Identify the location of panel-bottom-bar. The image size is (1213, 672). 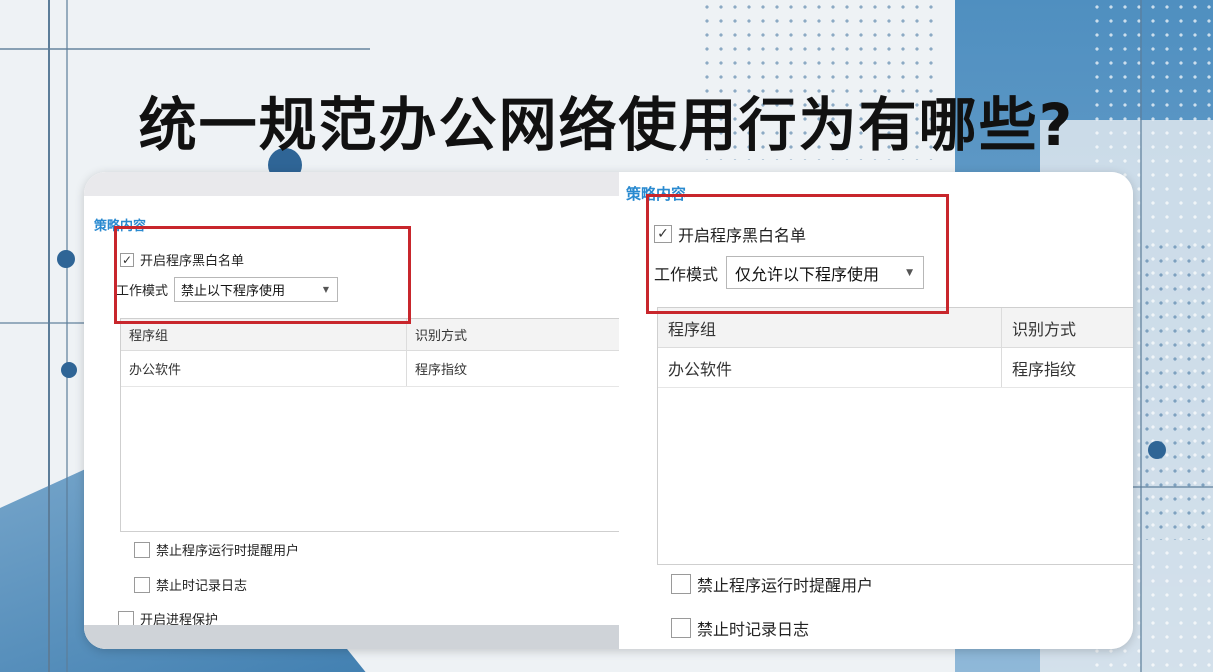
(351, 637).